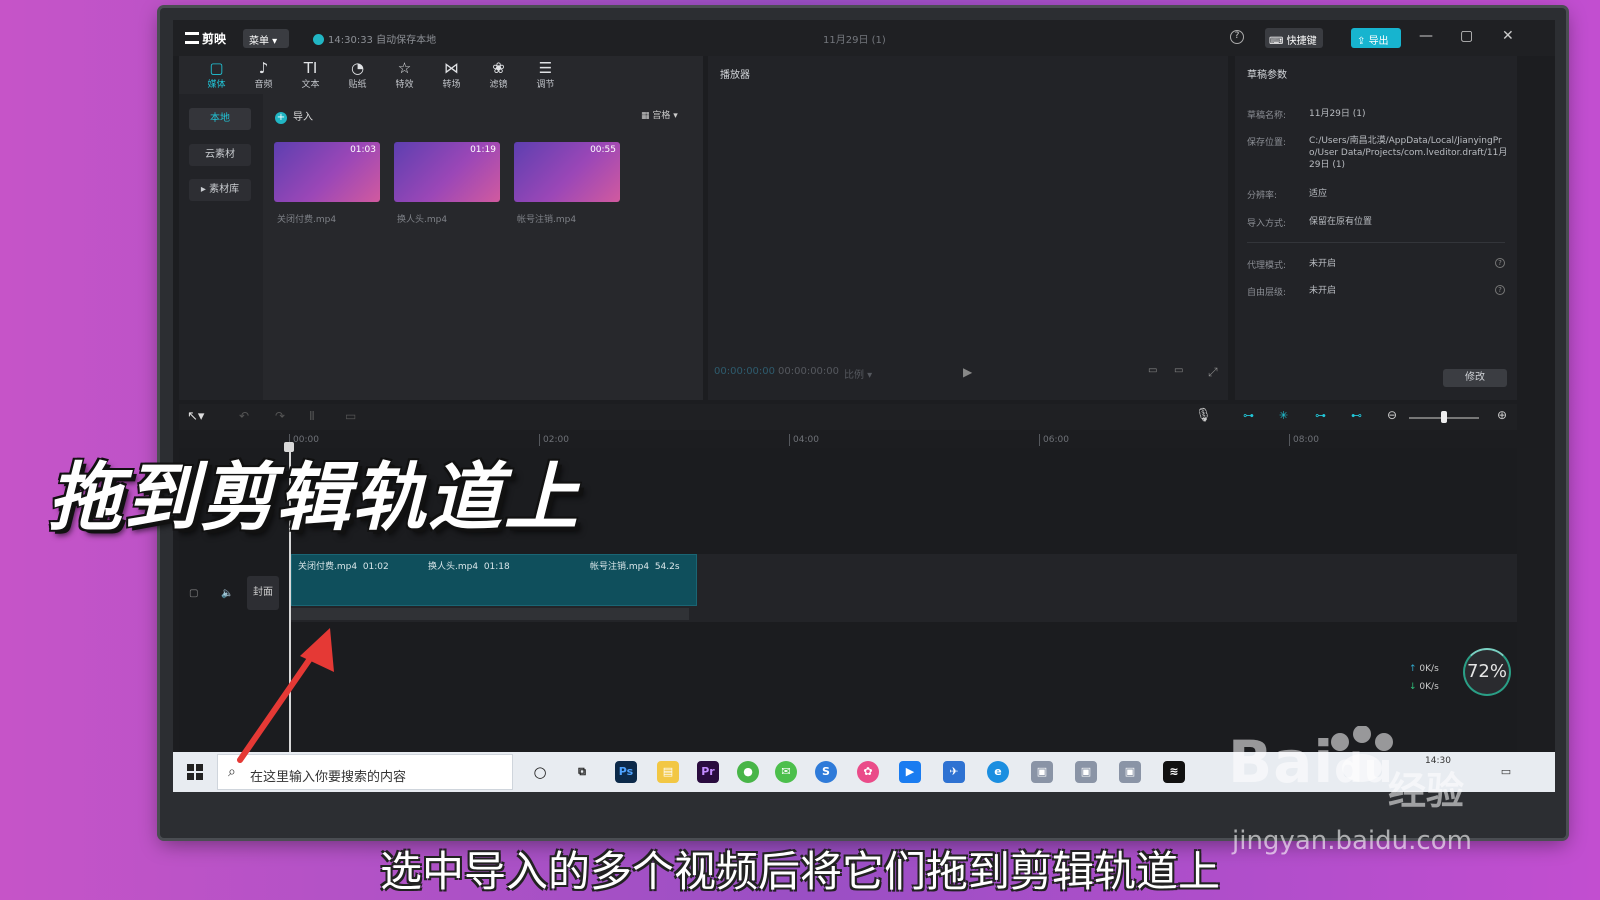 This screenshot has height=900, width=1600. What do you see at coordinates (307, 220) in the screenshot?
I see `media-name: 关闭付费.mp4` at bounding box center [307, 220].